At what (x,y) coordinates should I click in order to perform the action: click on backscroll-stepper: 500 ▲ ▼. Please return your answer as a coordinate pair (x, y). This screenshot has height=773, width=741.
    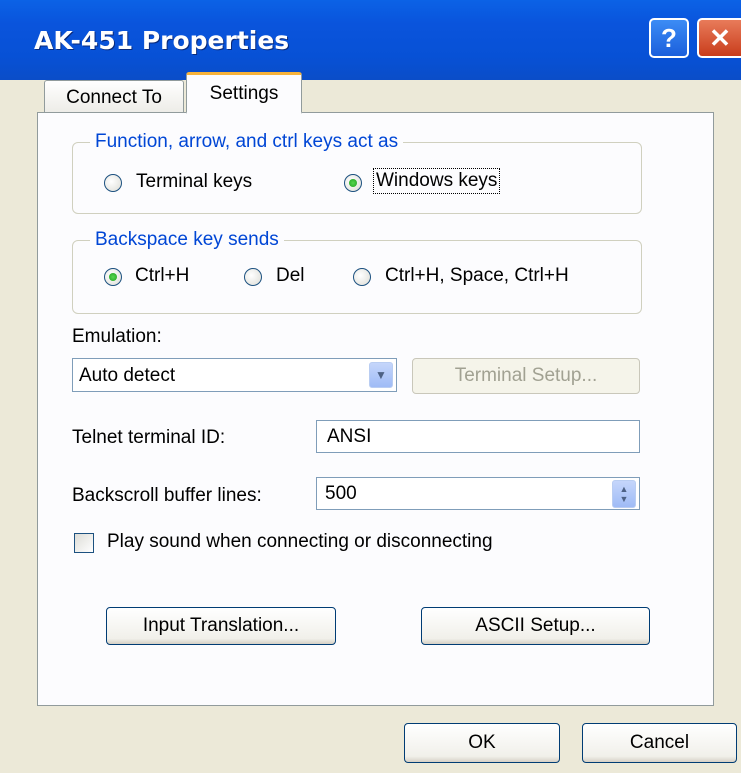
    Looking at the image, I should click on (478, 493).